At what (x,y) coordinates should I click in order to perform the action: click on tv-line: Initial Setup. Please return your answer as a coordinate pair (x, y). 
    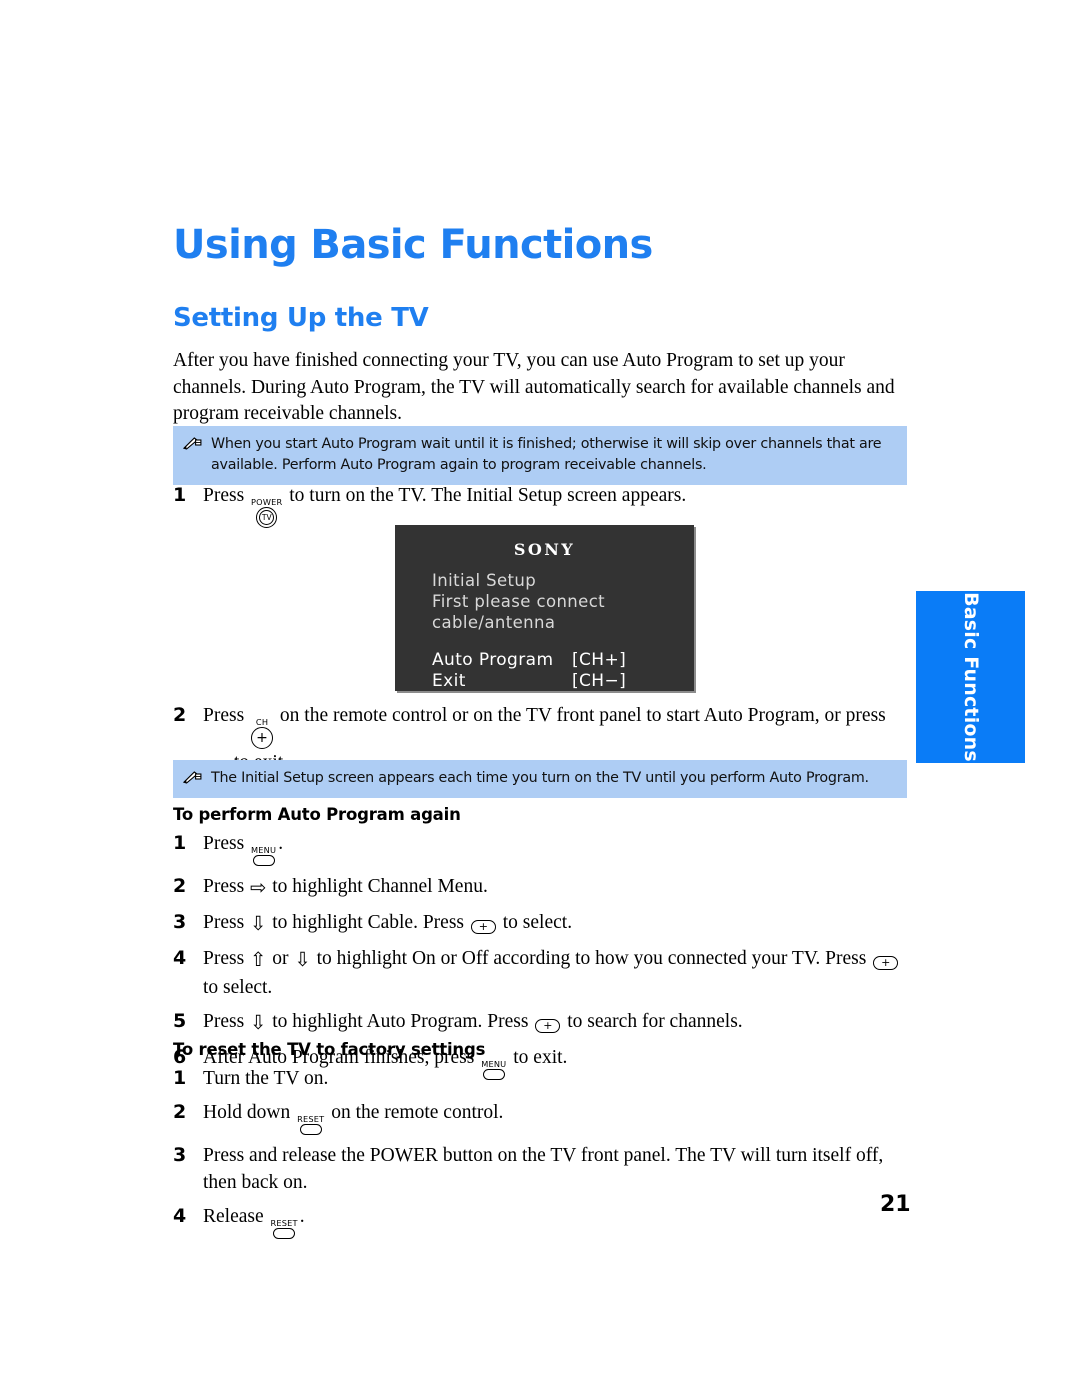
    Looking at the image, I should click on (484, 580).